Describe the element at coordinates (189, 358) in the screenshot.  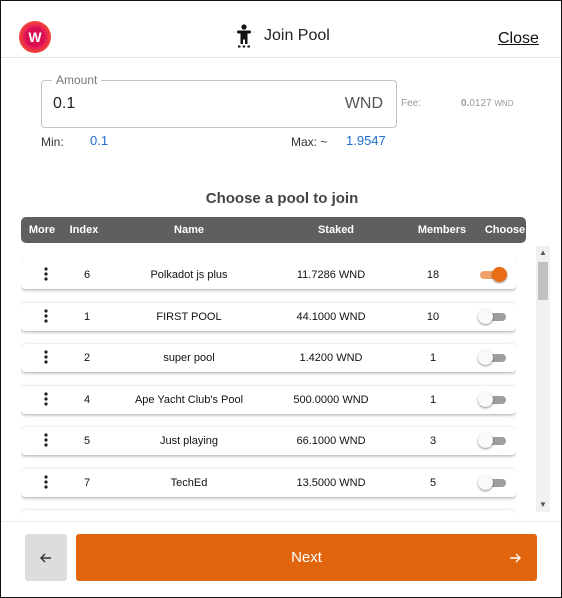
I see `row-name: super pool` at that location.